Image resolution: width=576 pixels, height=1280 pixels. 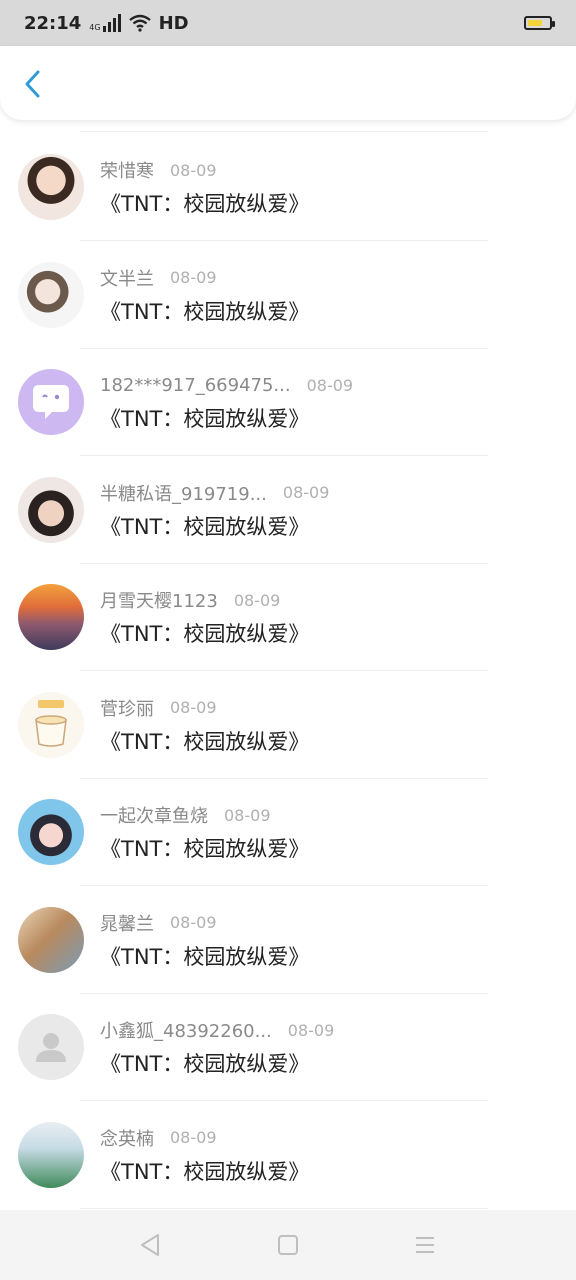 What do you see at coordinates (288, 83) in the screenshot?
I see `header` at bounding box center [288, 83].